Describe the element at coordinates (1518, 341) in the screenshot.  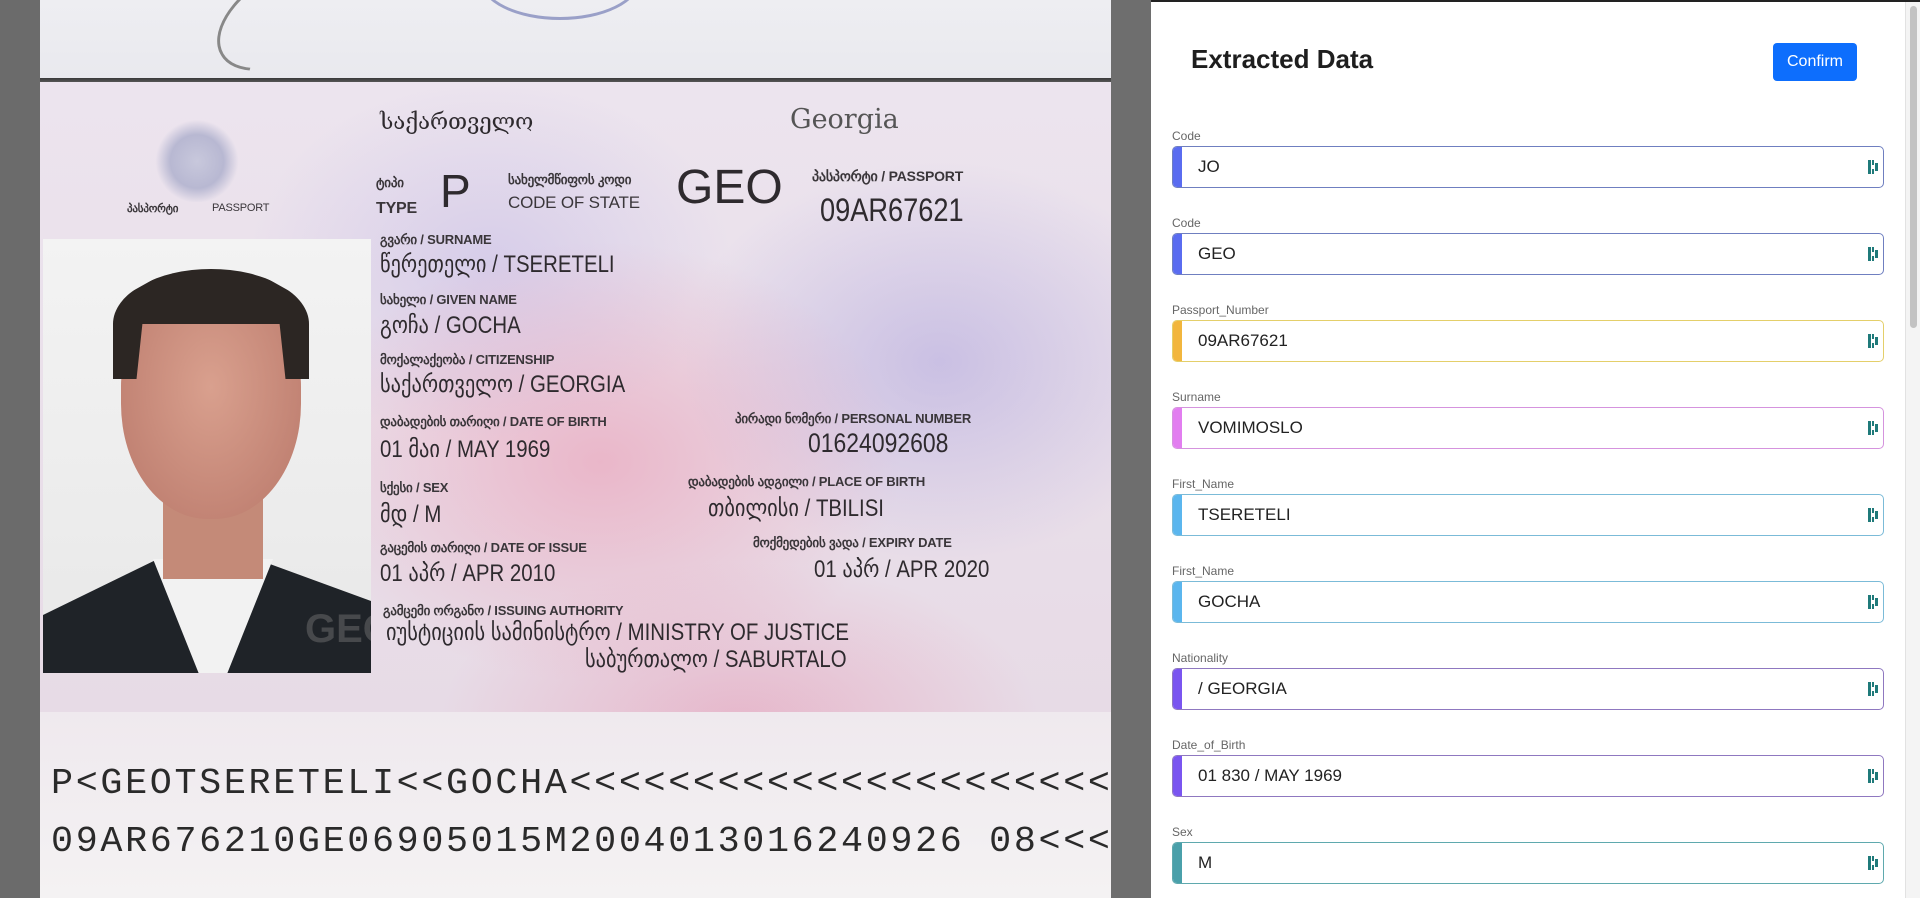
I see `field-input: 09AR67621` at that location.